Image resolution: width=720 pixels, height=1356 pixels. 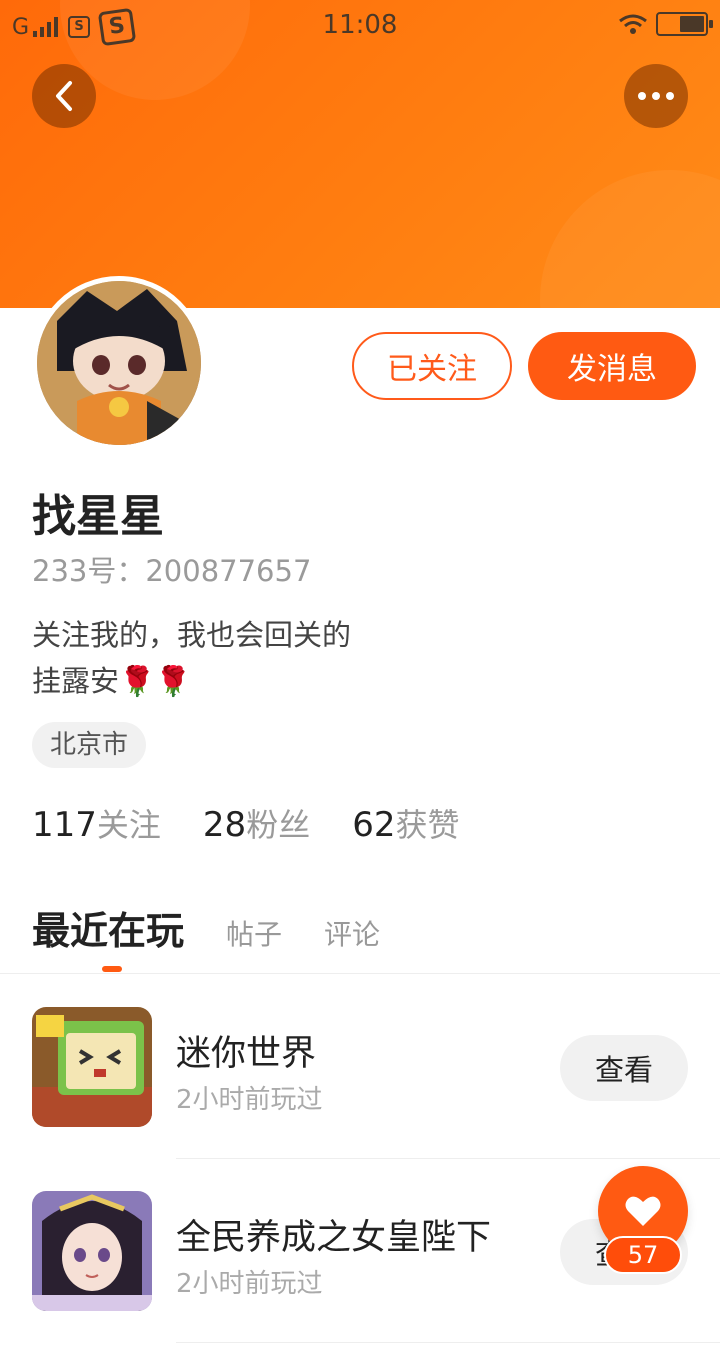 I want to click on back-button, so click(x=64, y=96).